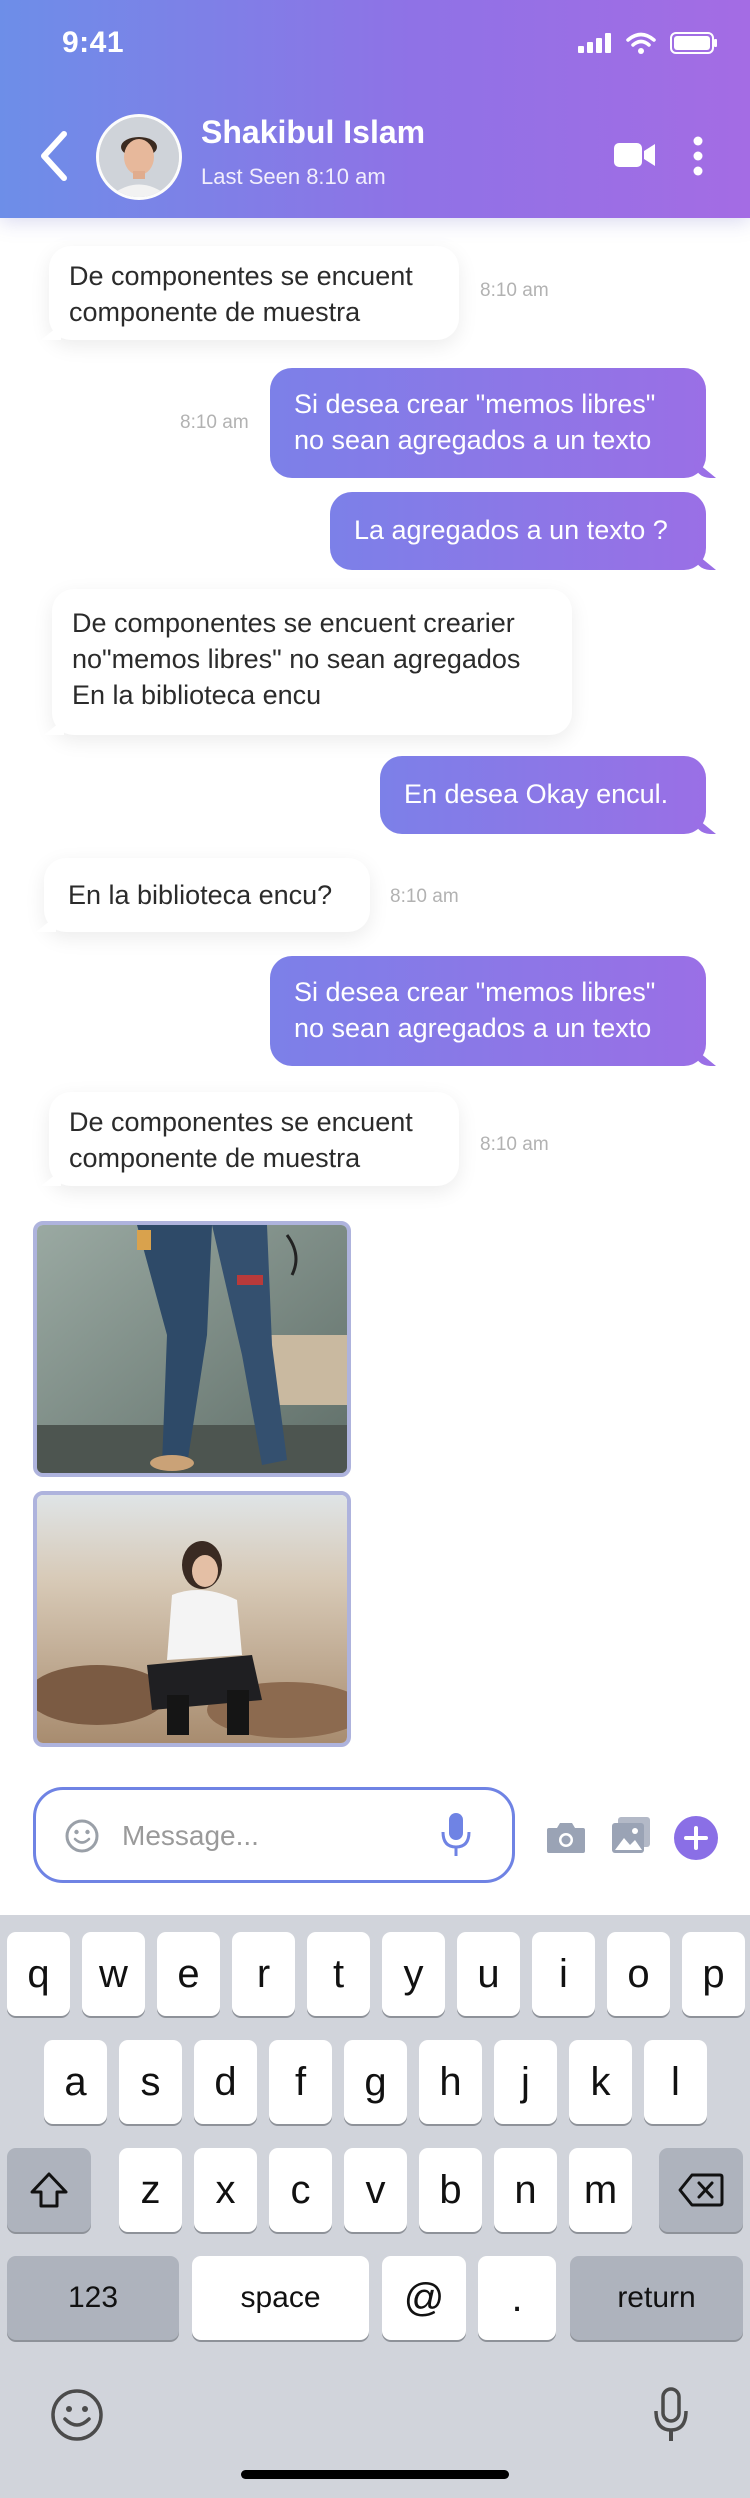 Image resolution: width=750 pixels, height=2498 pixels. What do you see at coordinates (225, 2190) in the screenshot?
I see `key-x: x` at bounding box center [225, 2190].